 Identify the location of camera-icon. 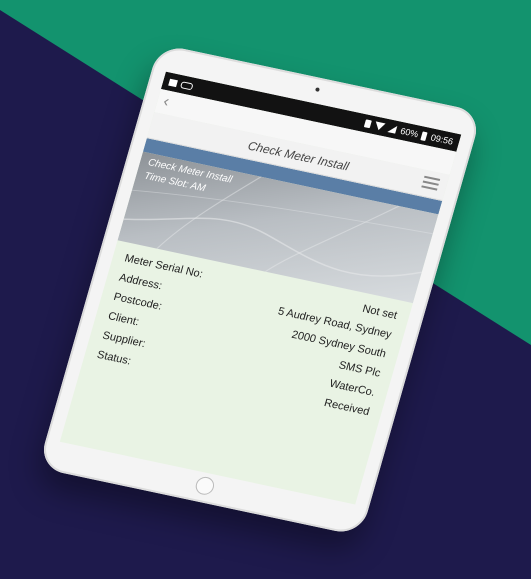
(317, 89).